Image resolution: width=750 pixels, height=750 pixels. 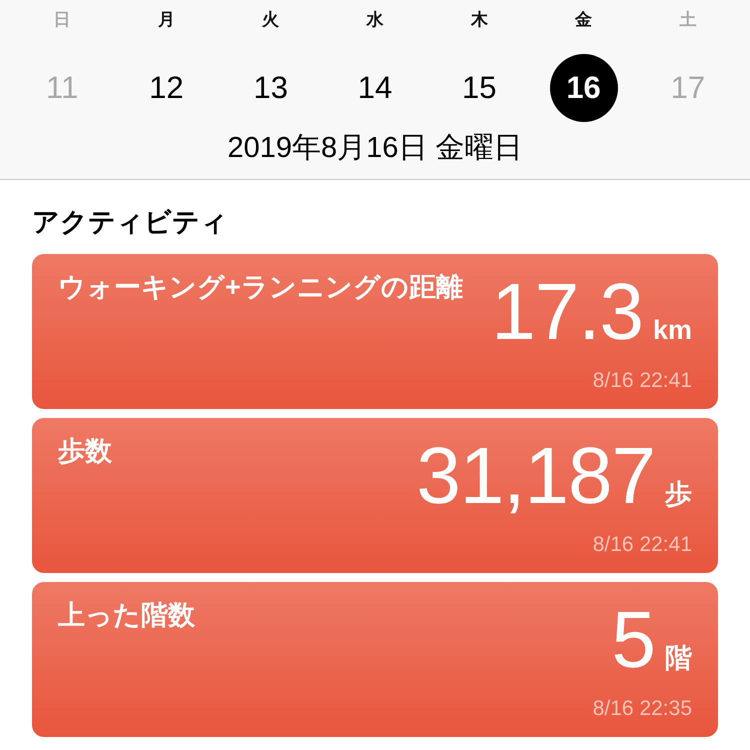 What do you see at coordinates (375, 148) in the screenshot?
I see `date-label: 2019年8月16日 金曜日` at bounding box center [375, 148].